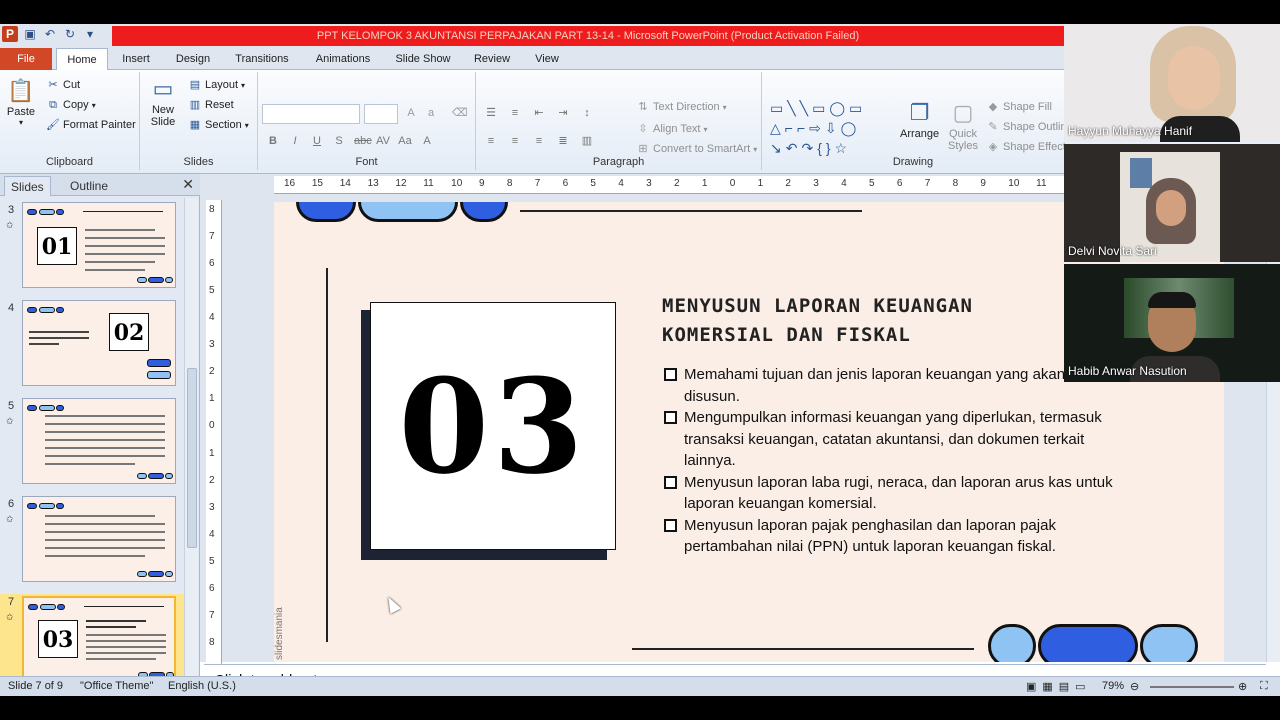 The height and width of the screenshot is (720, 1280). What do you see at coordinates (830, 128) in the screenshot?
I see `shapes-gallery: ▭╲╲▭◯▭ △⌐⌐⇨⇩◯ ↘↶↷{}☆` at bounding box center [830, 128].